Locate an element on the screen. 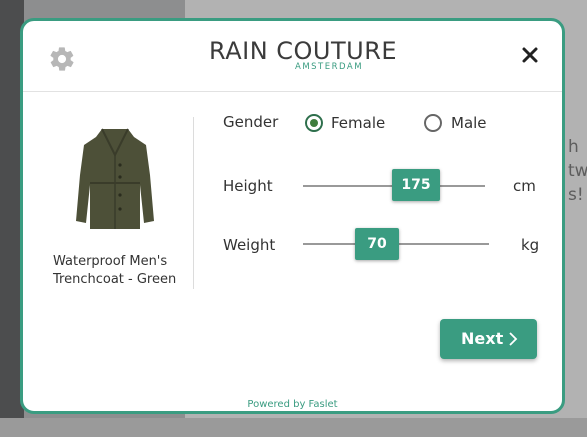  height-slider-thumb: 175 is located at coordinates (416, 185).